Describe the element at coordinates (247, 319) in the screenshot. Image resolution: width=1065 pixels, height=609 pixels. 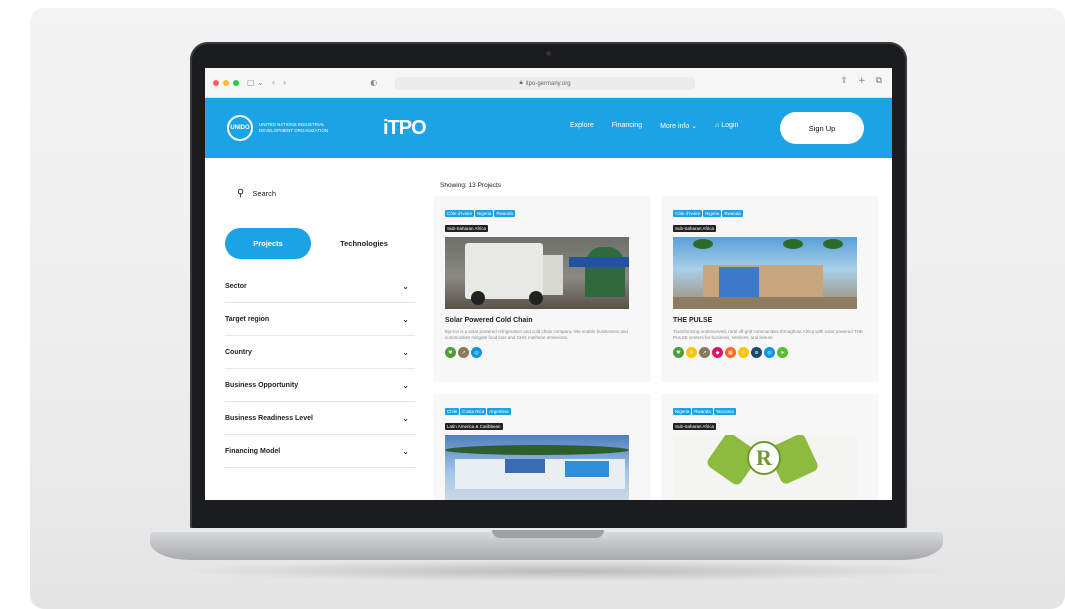
I see `filter-label: Target region` at that location.